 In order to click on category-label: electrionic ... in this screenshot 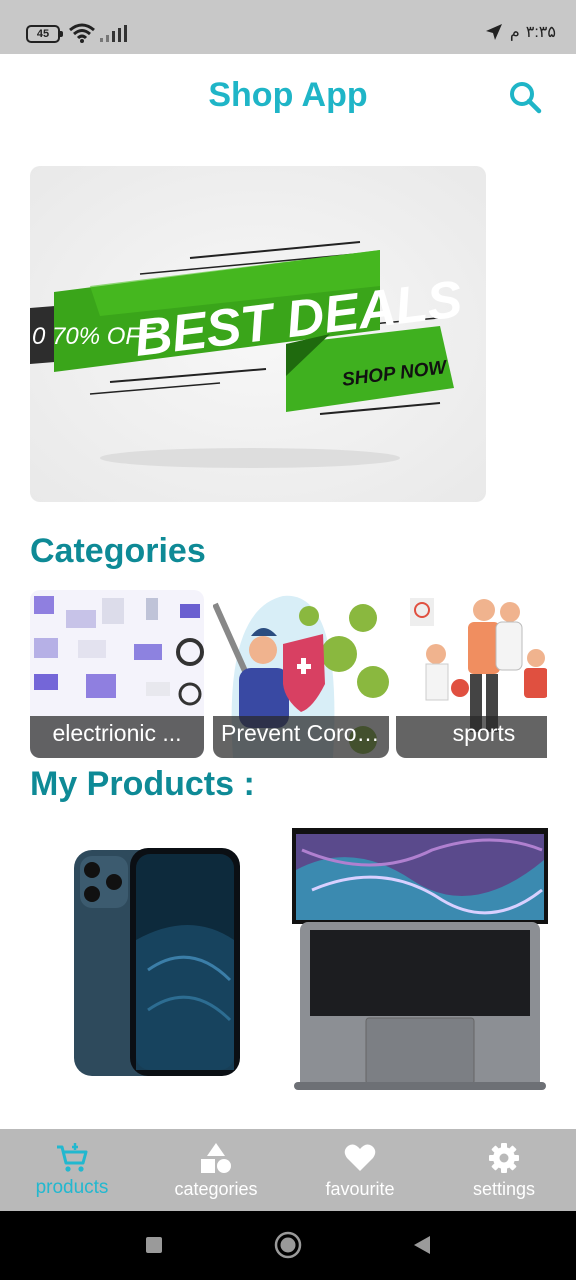, I will do `click(117, 733)`.